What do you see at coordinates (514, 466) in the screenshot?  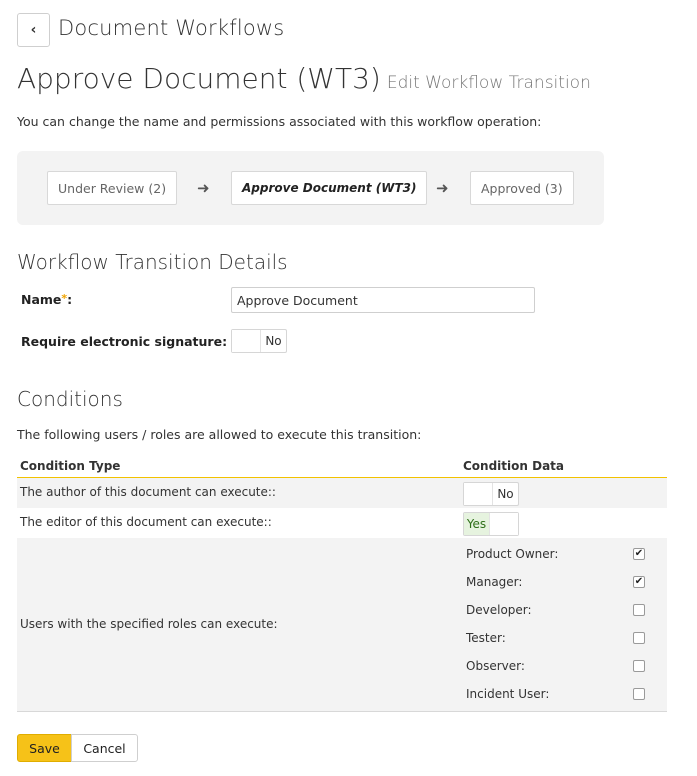 I see `column-header-data: Condition Data` at bounding box center [514, 466].